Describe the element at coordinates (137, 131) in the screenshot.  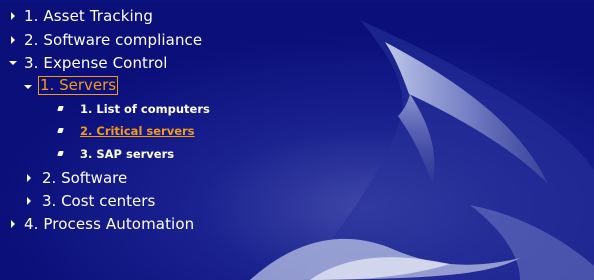
I see `tree-item-link-active: 2. Critical servers` at that location.